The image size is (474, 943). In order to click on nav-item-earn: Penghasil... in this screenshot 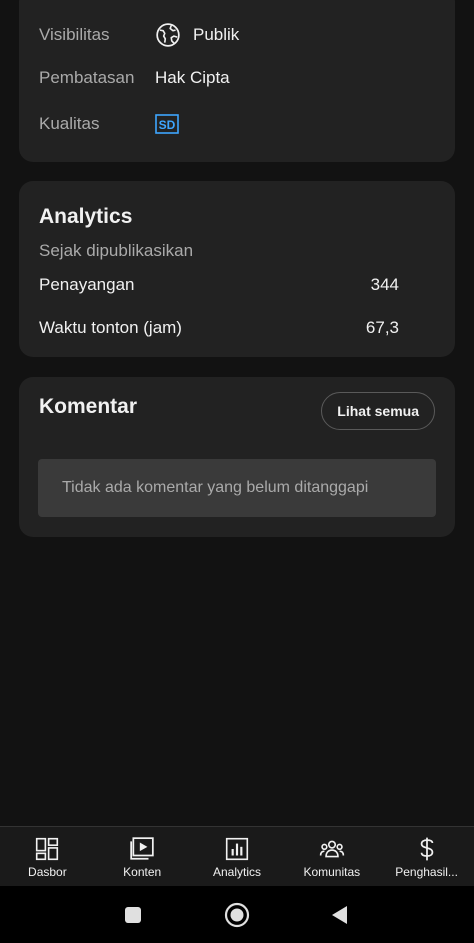, I will do `click(426, 856)`.